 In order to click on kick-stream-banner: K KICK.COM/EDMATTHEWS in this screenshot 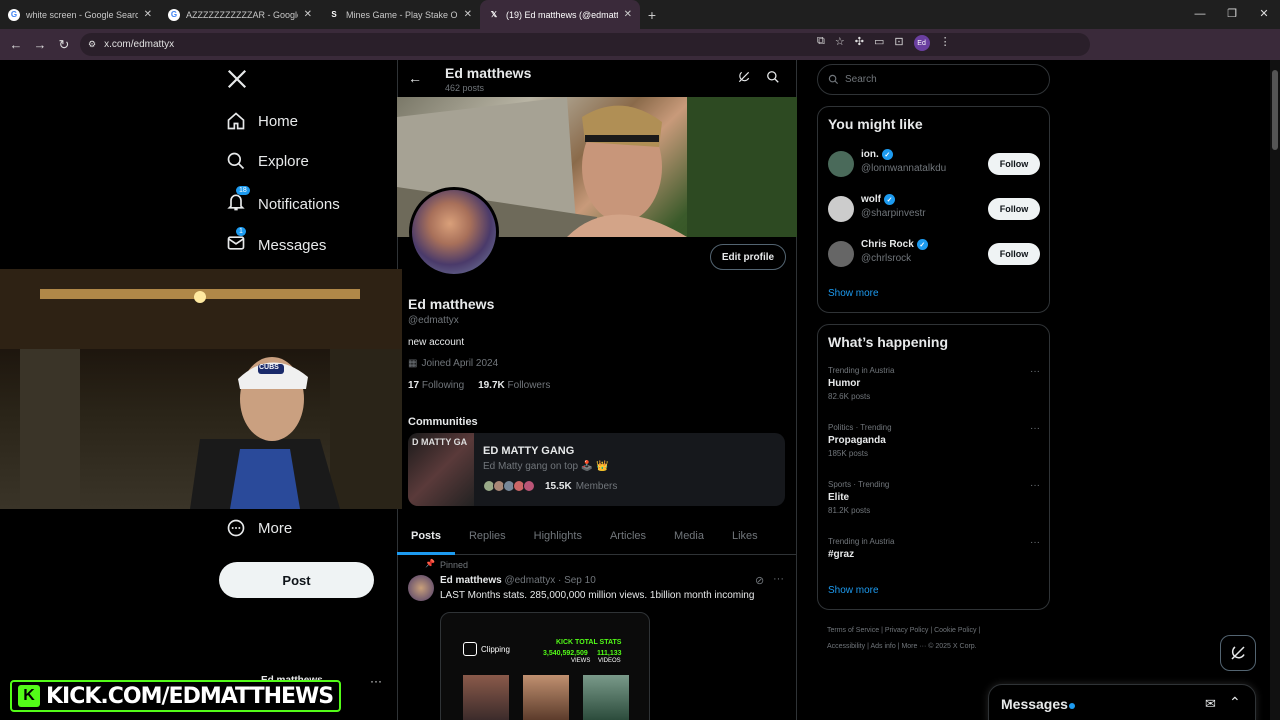, I will do `click(176, 696)`.